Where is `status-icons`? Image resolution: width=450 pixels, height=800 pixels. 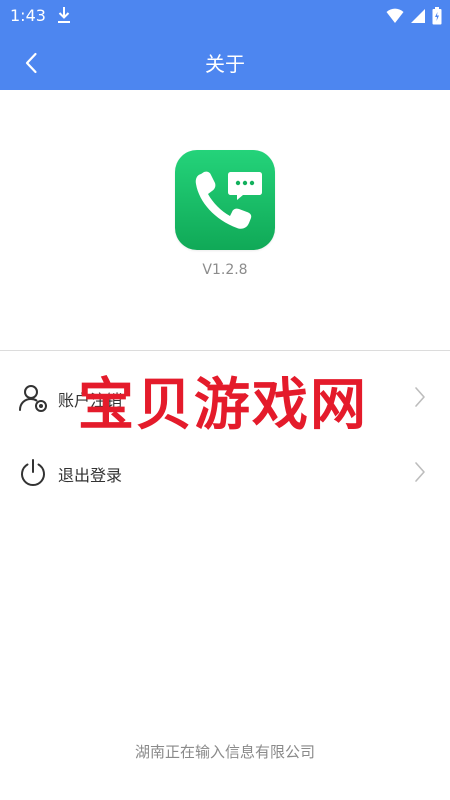
status-icons is located at coordinates (414, 16).